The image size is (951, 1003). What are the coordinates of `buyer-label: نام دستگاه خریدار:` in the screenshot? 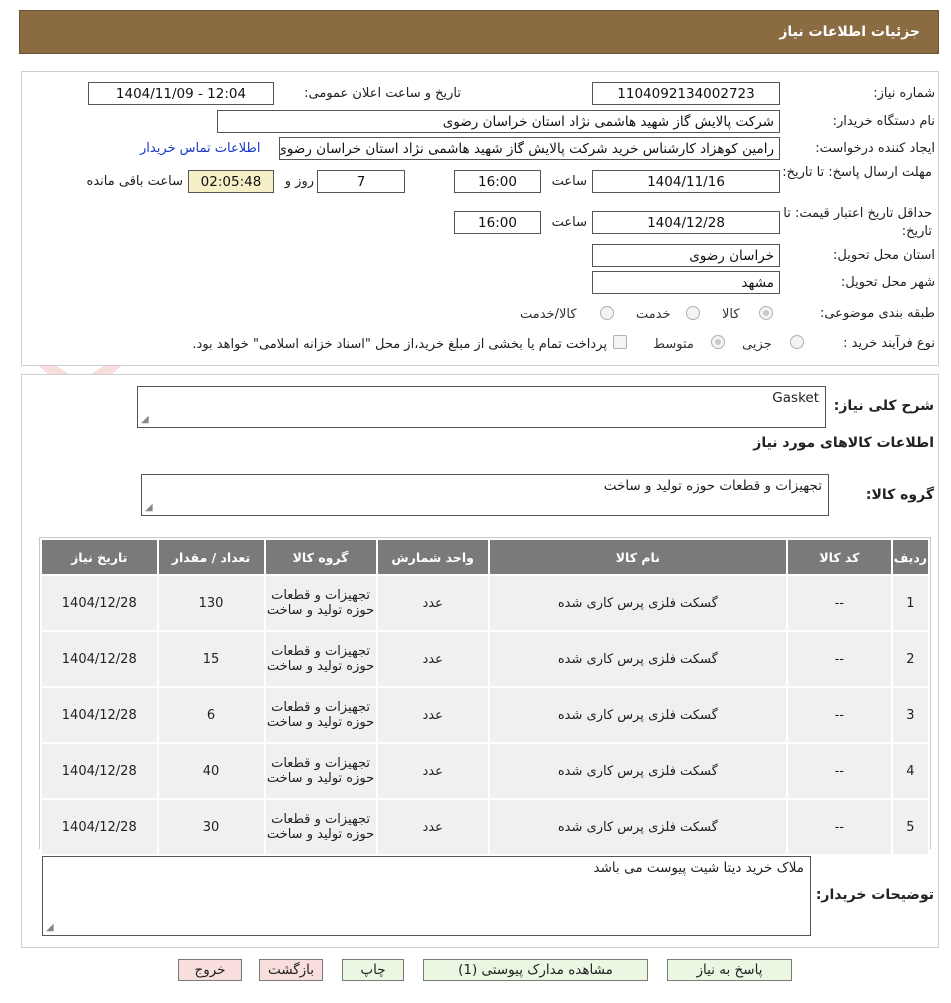 It's located at (883, 121).